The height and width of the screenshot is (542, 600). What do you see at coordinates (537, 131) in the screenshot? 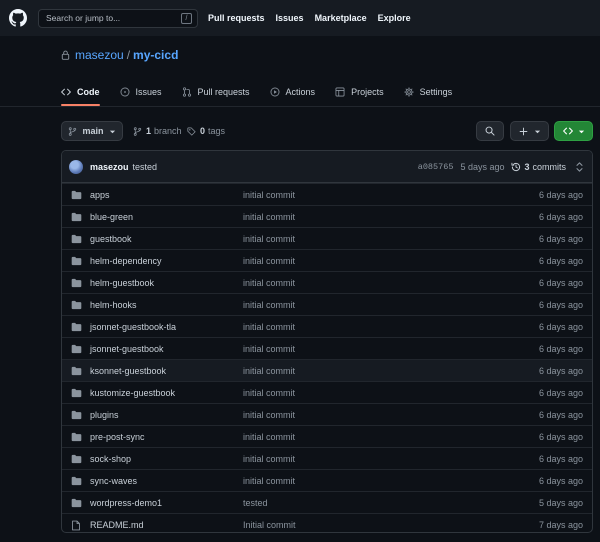
I see `chevron-down-icon` at bounding box center [537, 131].